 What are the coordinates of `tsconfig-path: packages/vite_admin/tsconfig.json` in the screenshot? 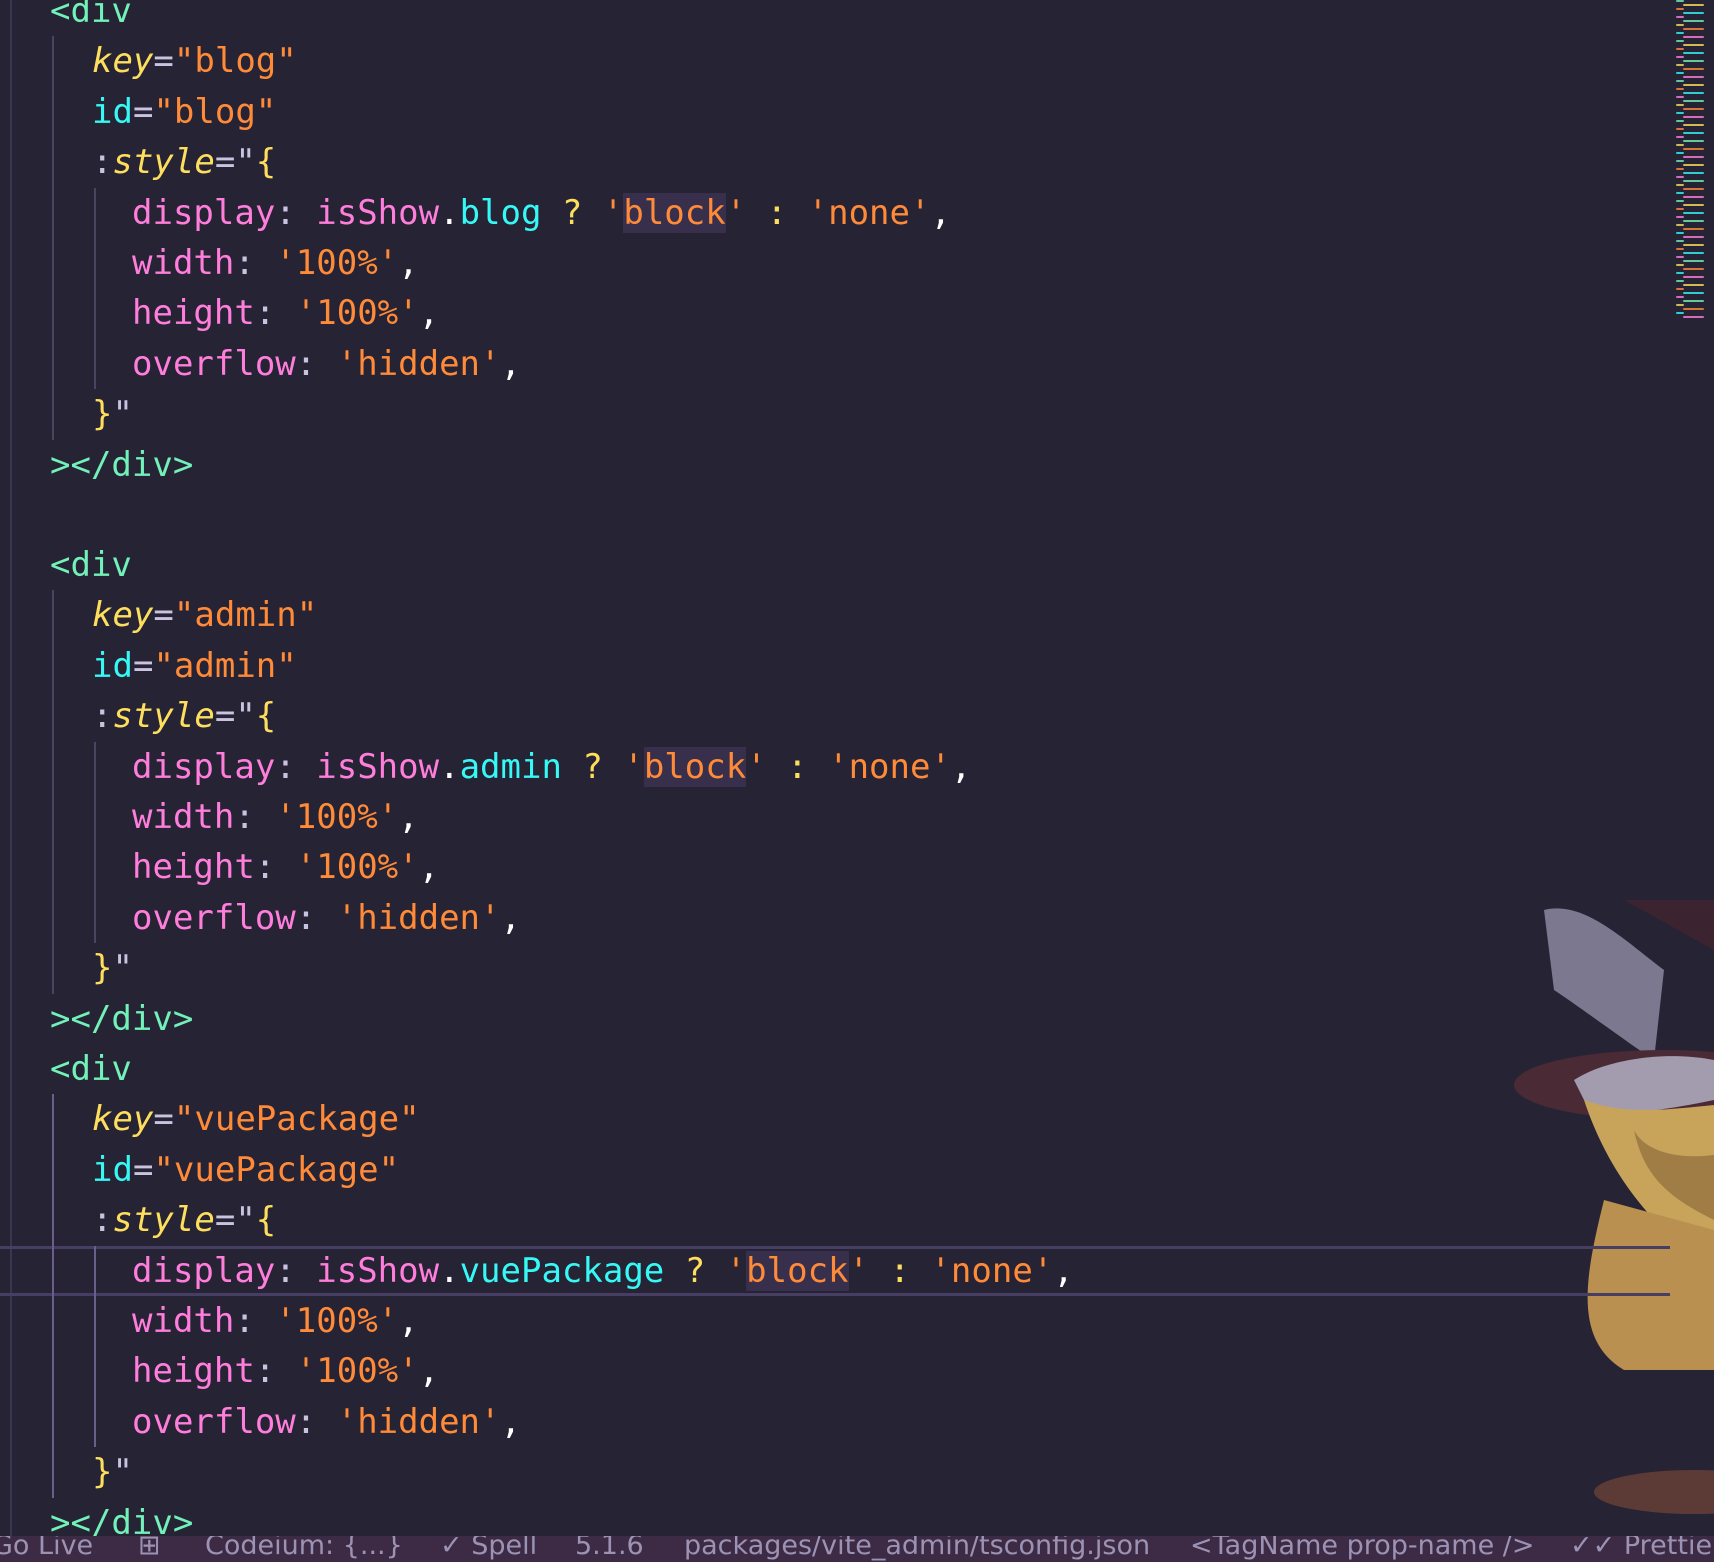 It's located at (917, 1549).